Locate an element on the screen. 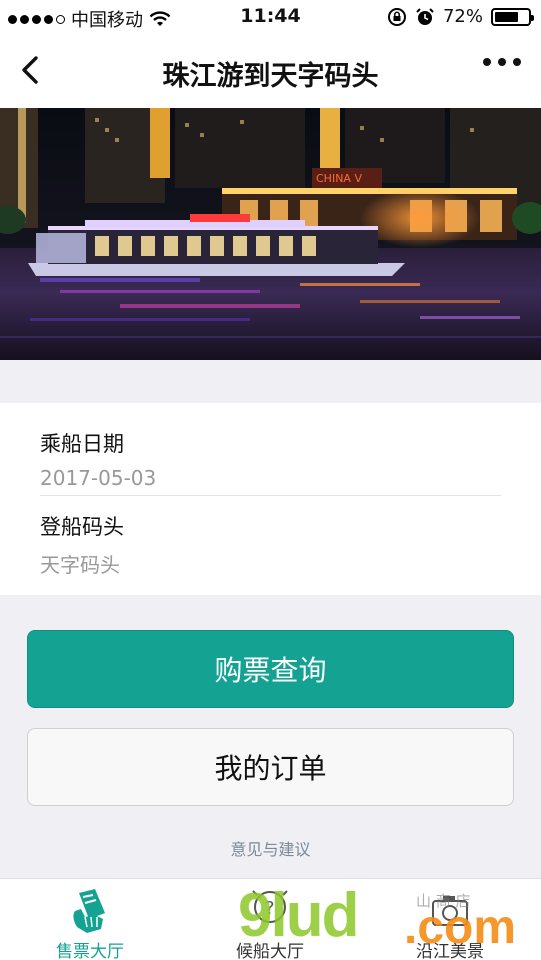 This screenshot has height=960, width=541. camera-icon is located at coordinates (450, 911).